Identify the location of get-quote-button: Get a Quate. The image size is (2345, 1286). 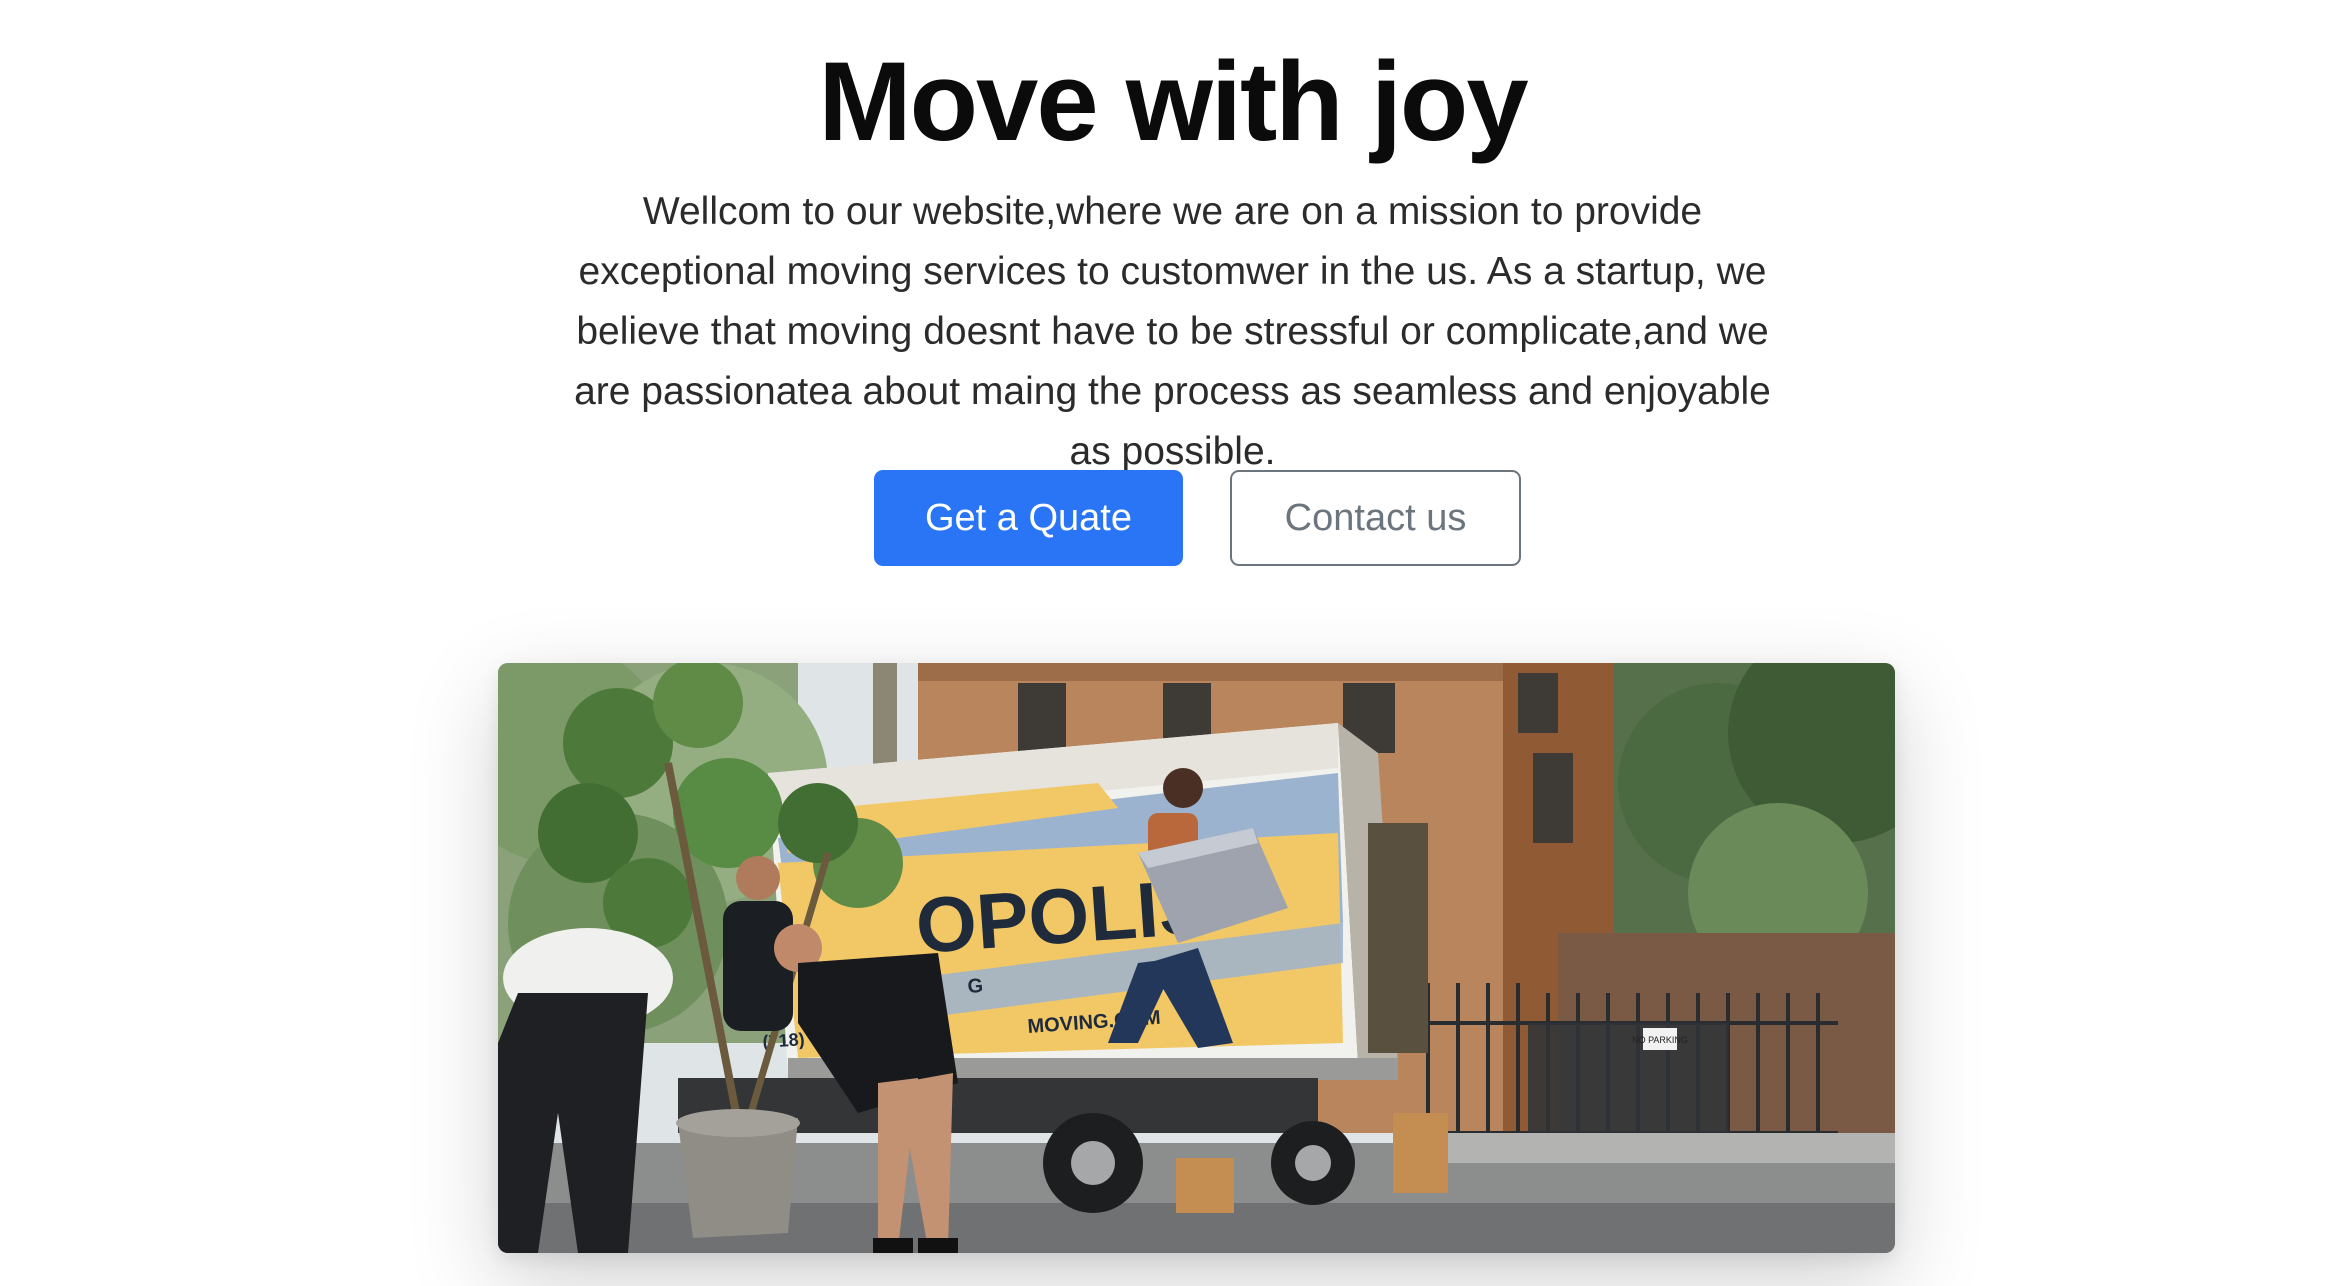
(1028, 518).